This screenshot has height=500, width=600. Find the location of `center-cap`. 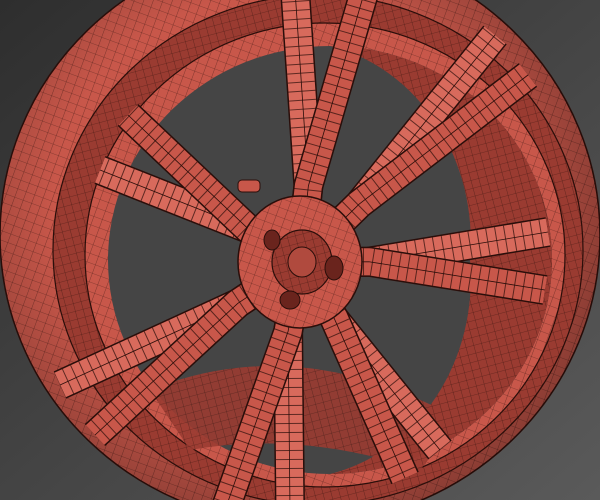

center-cap is located at coordinates (302, 262).